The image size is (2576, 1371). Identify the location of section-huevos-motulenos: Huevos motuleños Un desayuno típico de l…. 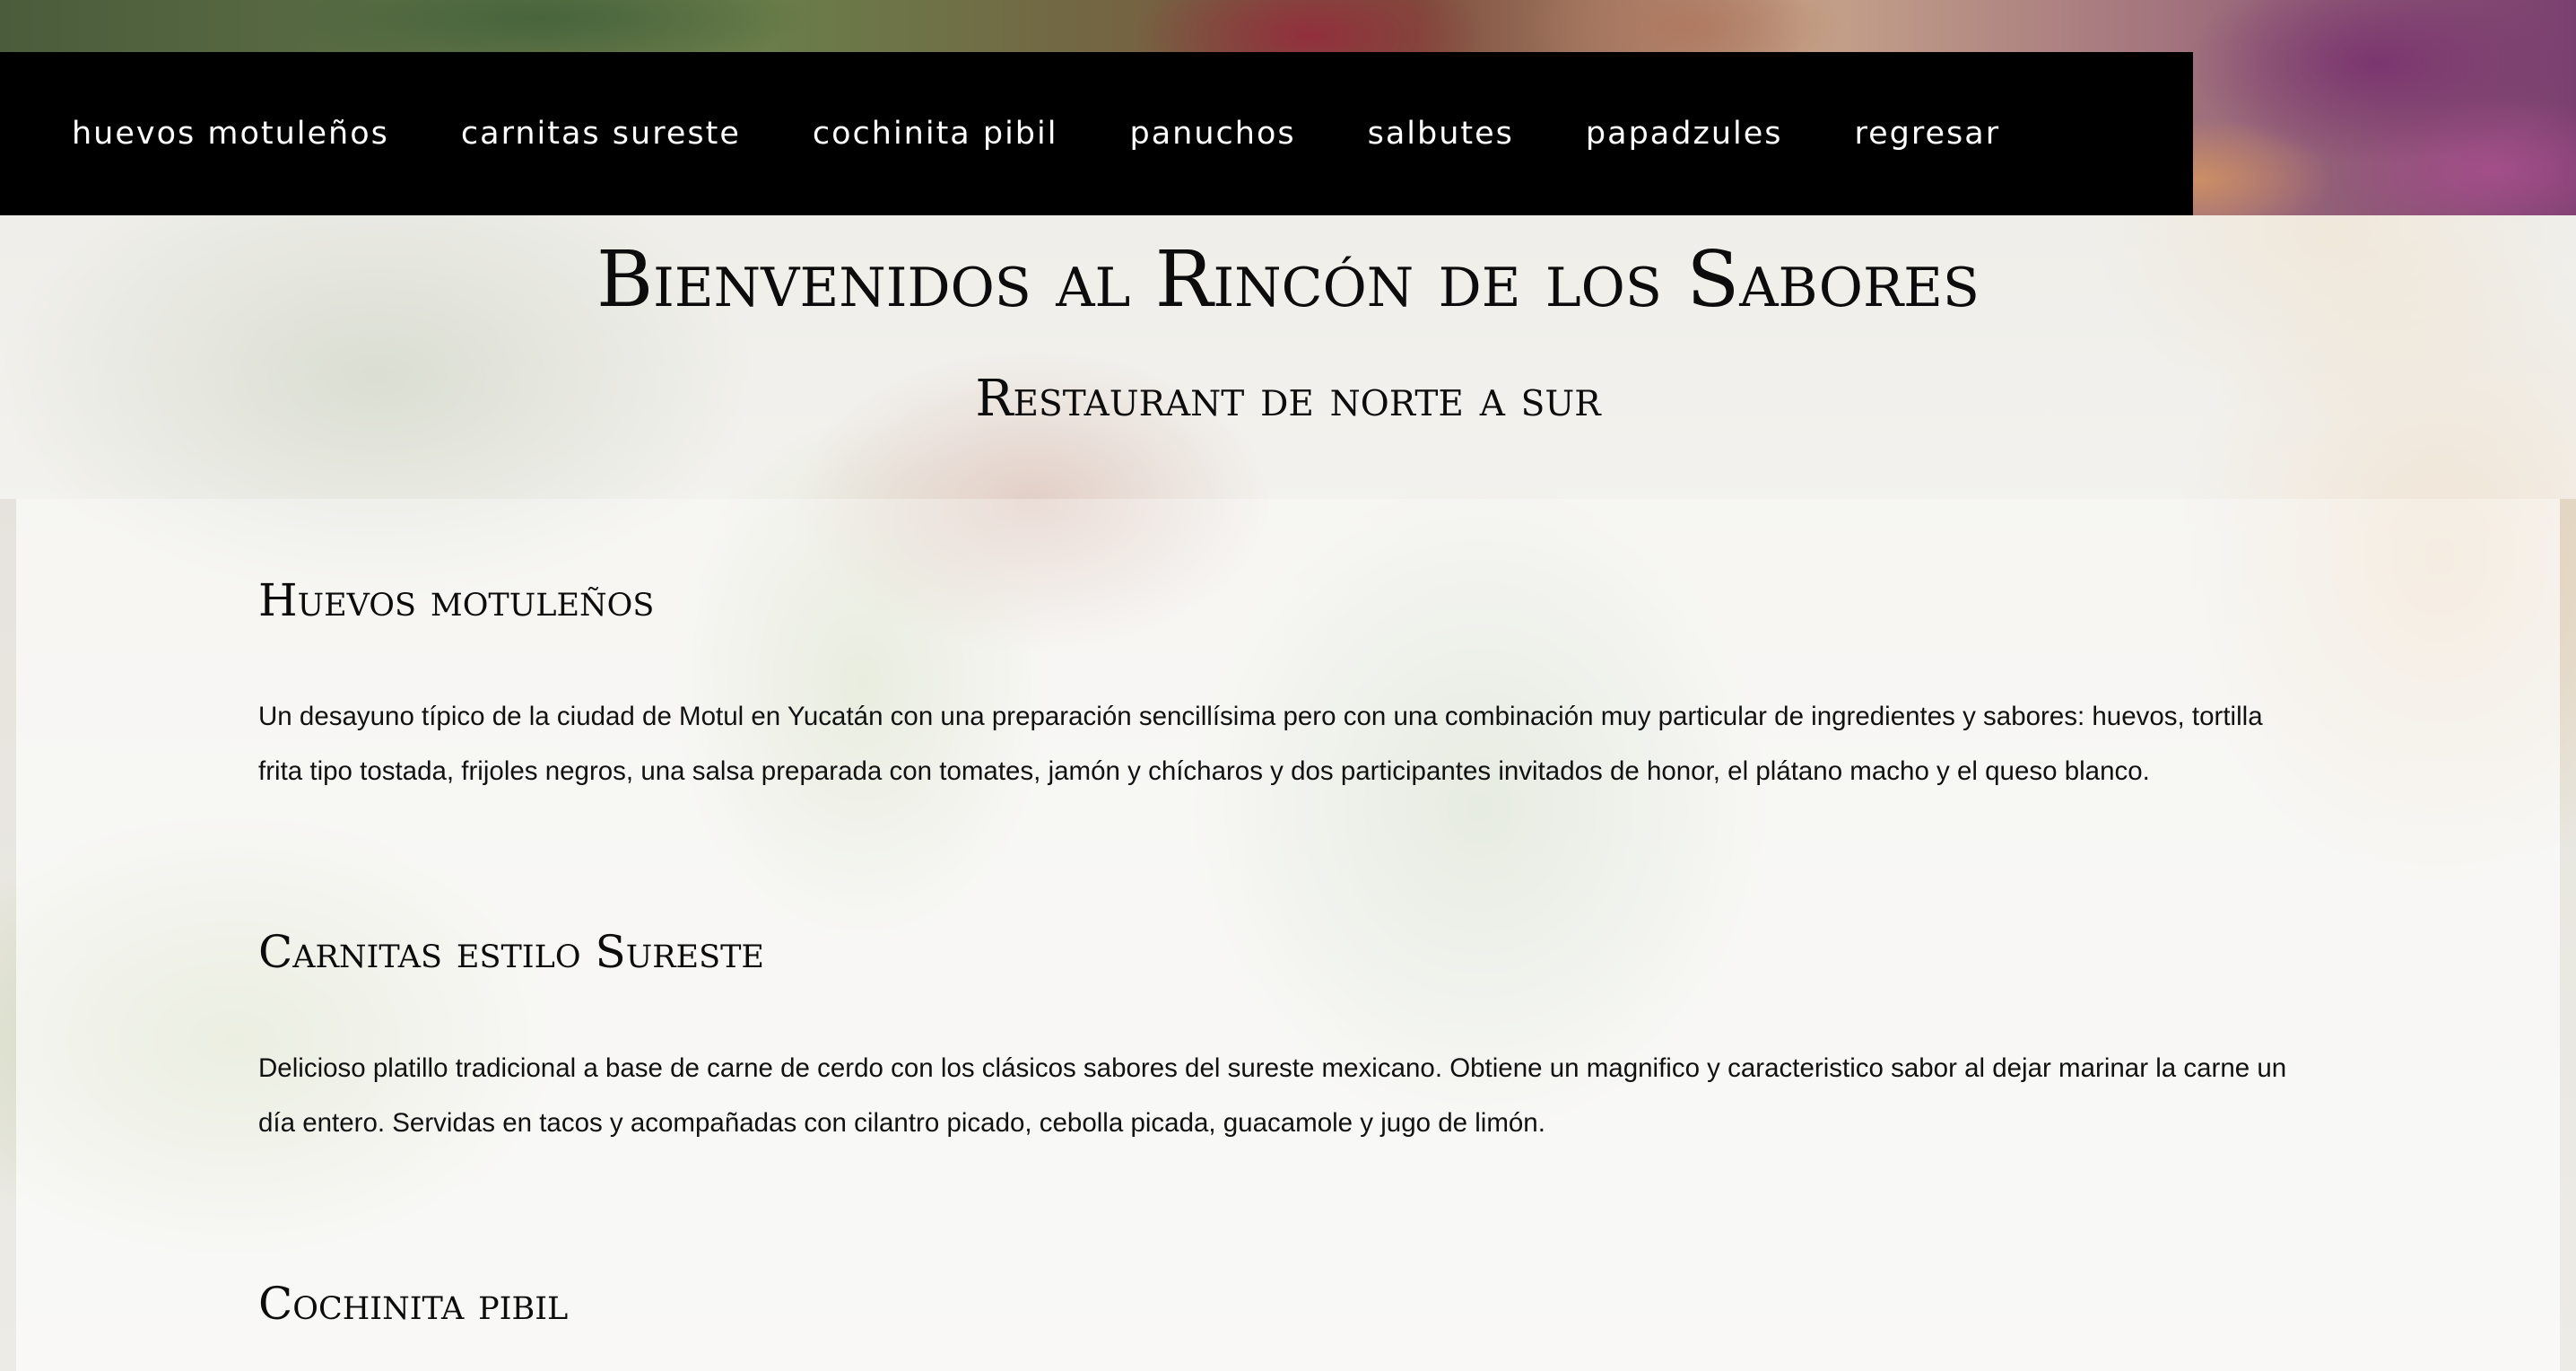
(1285, 686).